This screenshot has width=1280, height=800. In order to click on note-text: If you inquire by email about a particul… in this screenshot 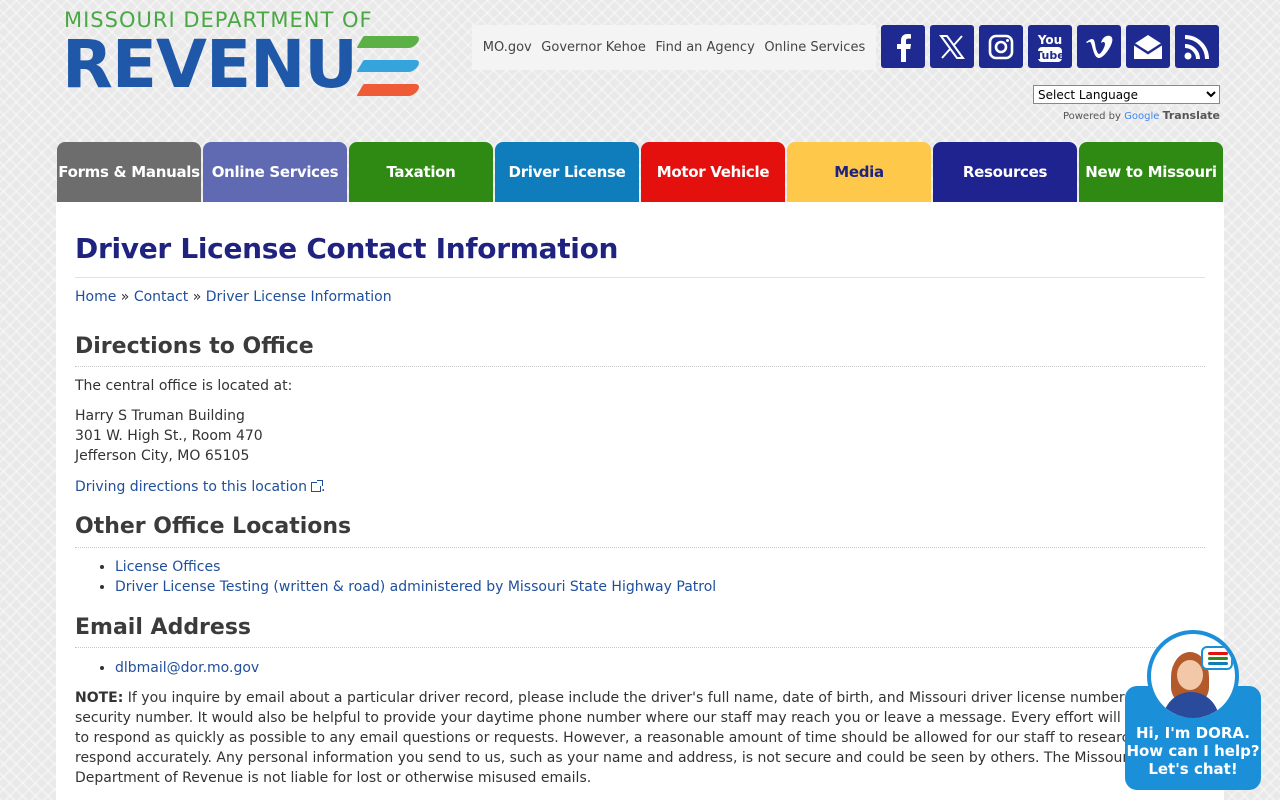, I will do `click(631, 738)`.